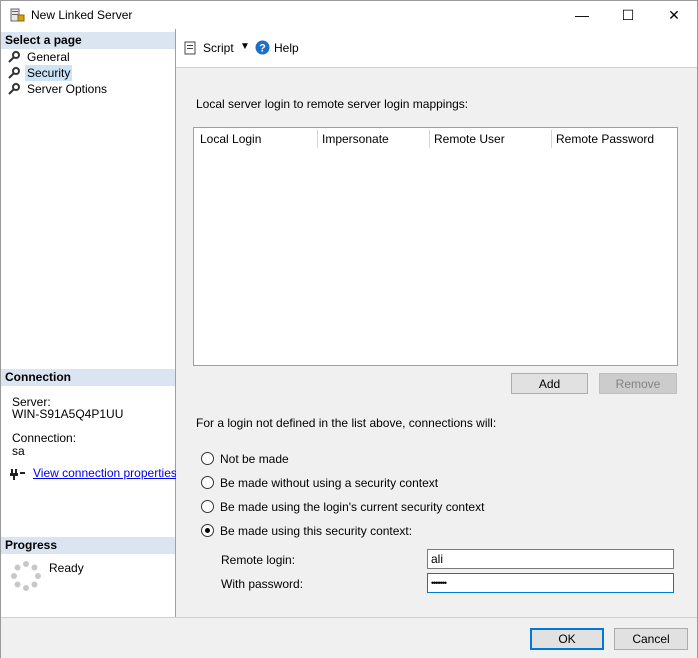 Image resolution: width=698 pixels, height=658 pixels. I want to click on minimize-button: —, so click(582, 15).